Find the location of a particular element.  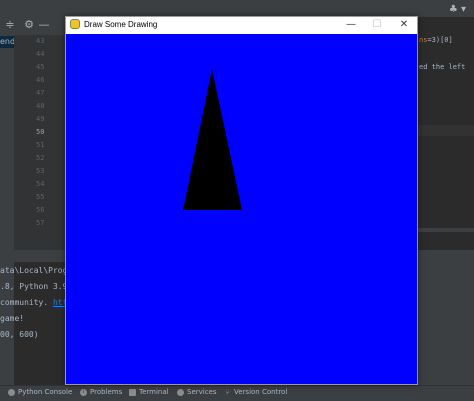

line-number: 52 is located at coordinates (40, 158).